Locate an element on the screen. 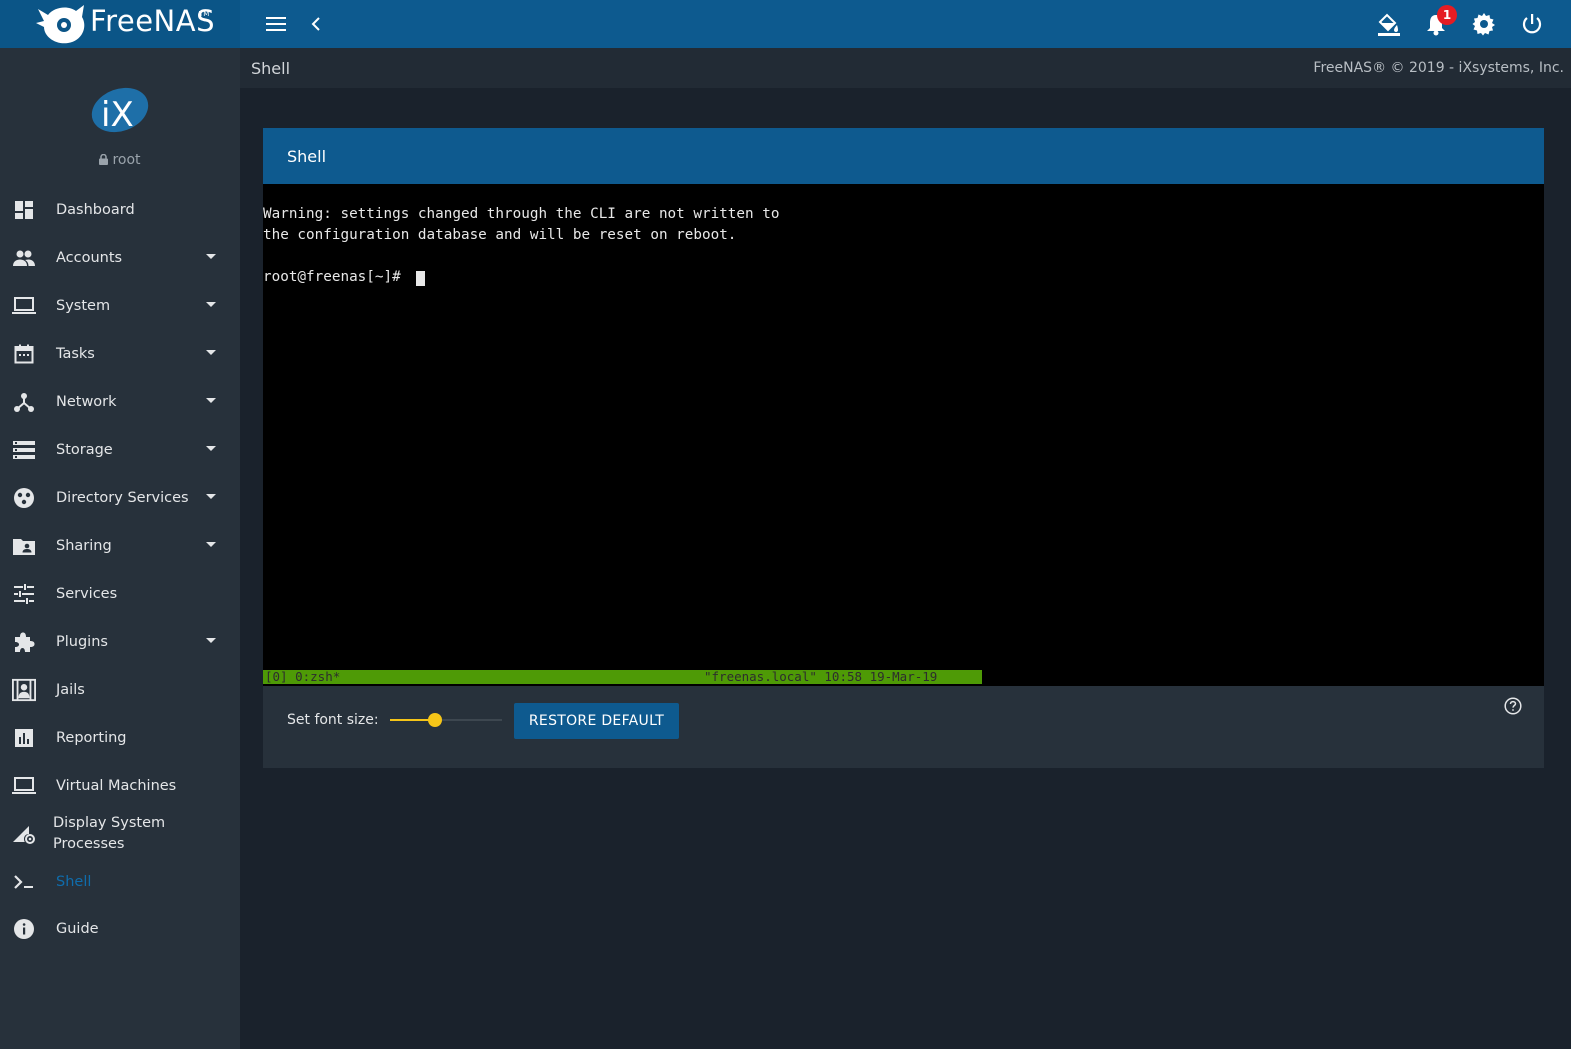 The height and width of the screenshot is (1049, 1571). hamburger-icon is located at coordinates (276, 24).